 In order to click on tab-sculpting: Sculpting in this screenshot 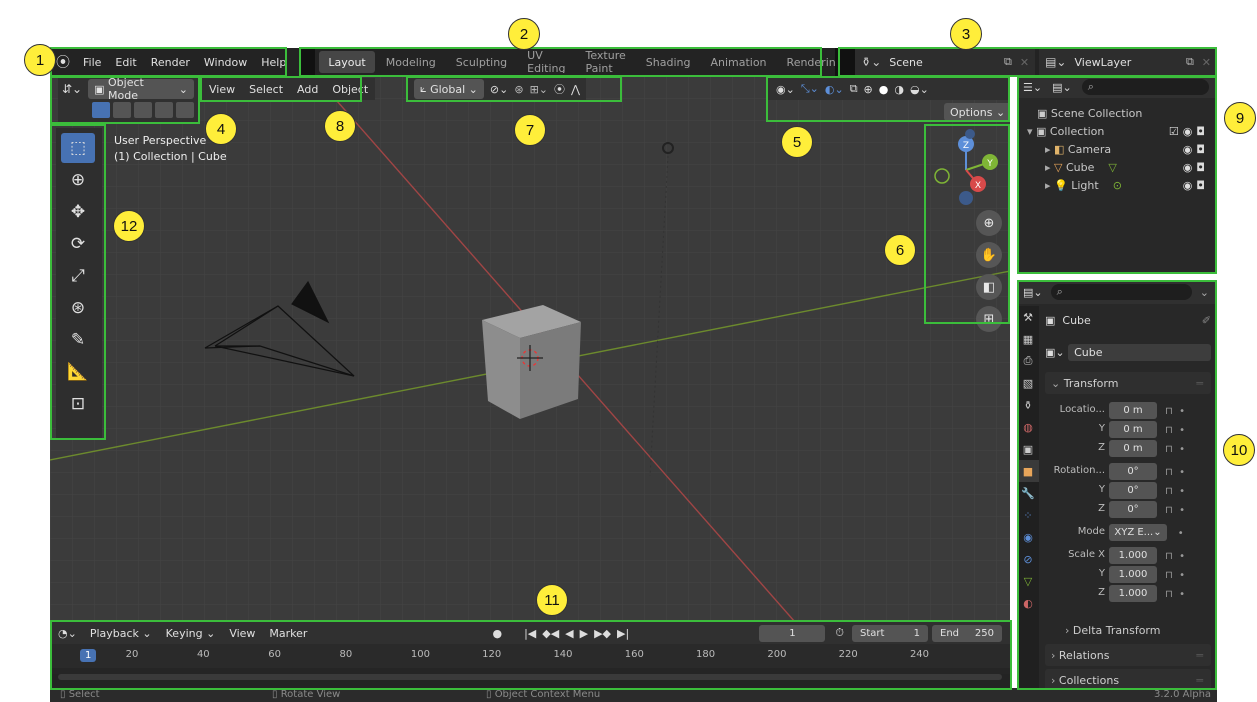, I will do `click(481, 62)`.